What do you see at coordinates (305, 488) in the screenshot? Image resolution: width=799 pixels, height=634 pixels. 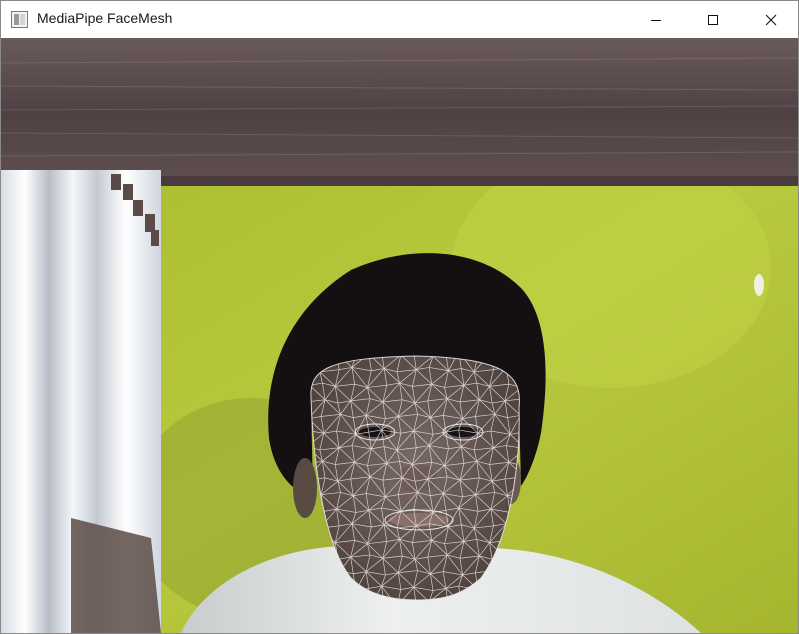 I see `left-ear` at bounding box center [305, 488].